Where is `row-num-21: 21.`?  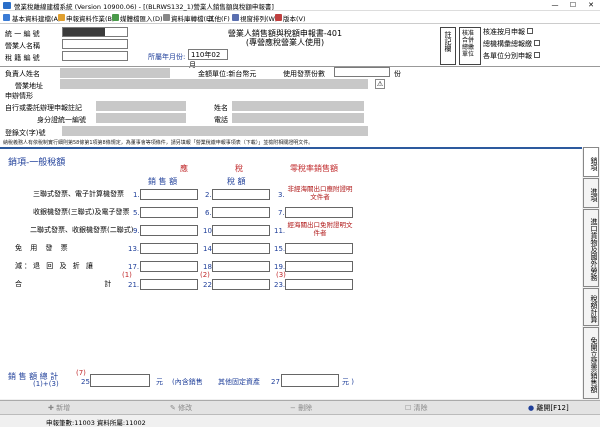
row-num-21: 21. is located at coordinates (134, 285).